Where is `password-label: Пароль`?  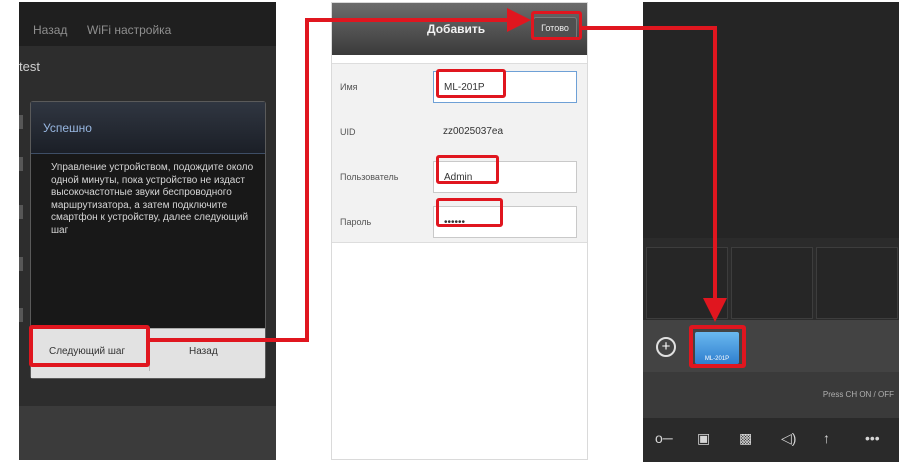
password-label: Пароль is located at coordinates (356, 222).